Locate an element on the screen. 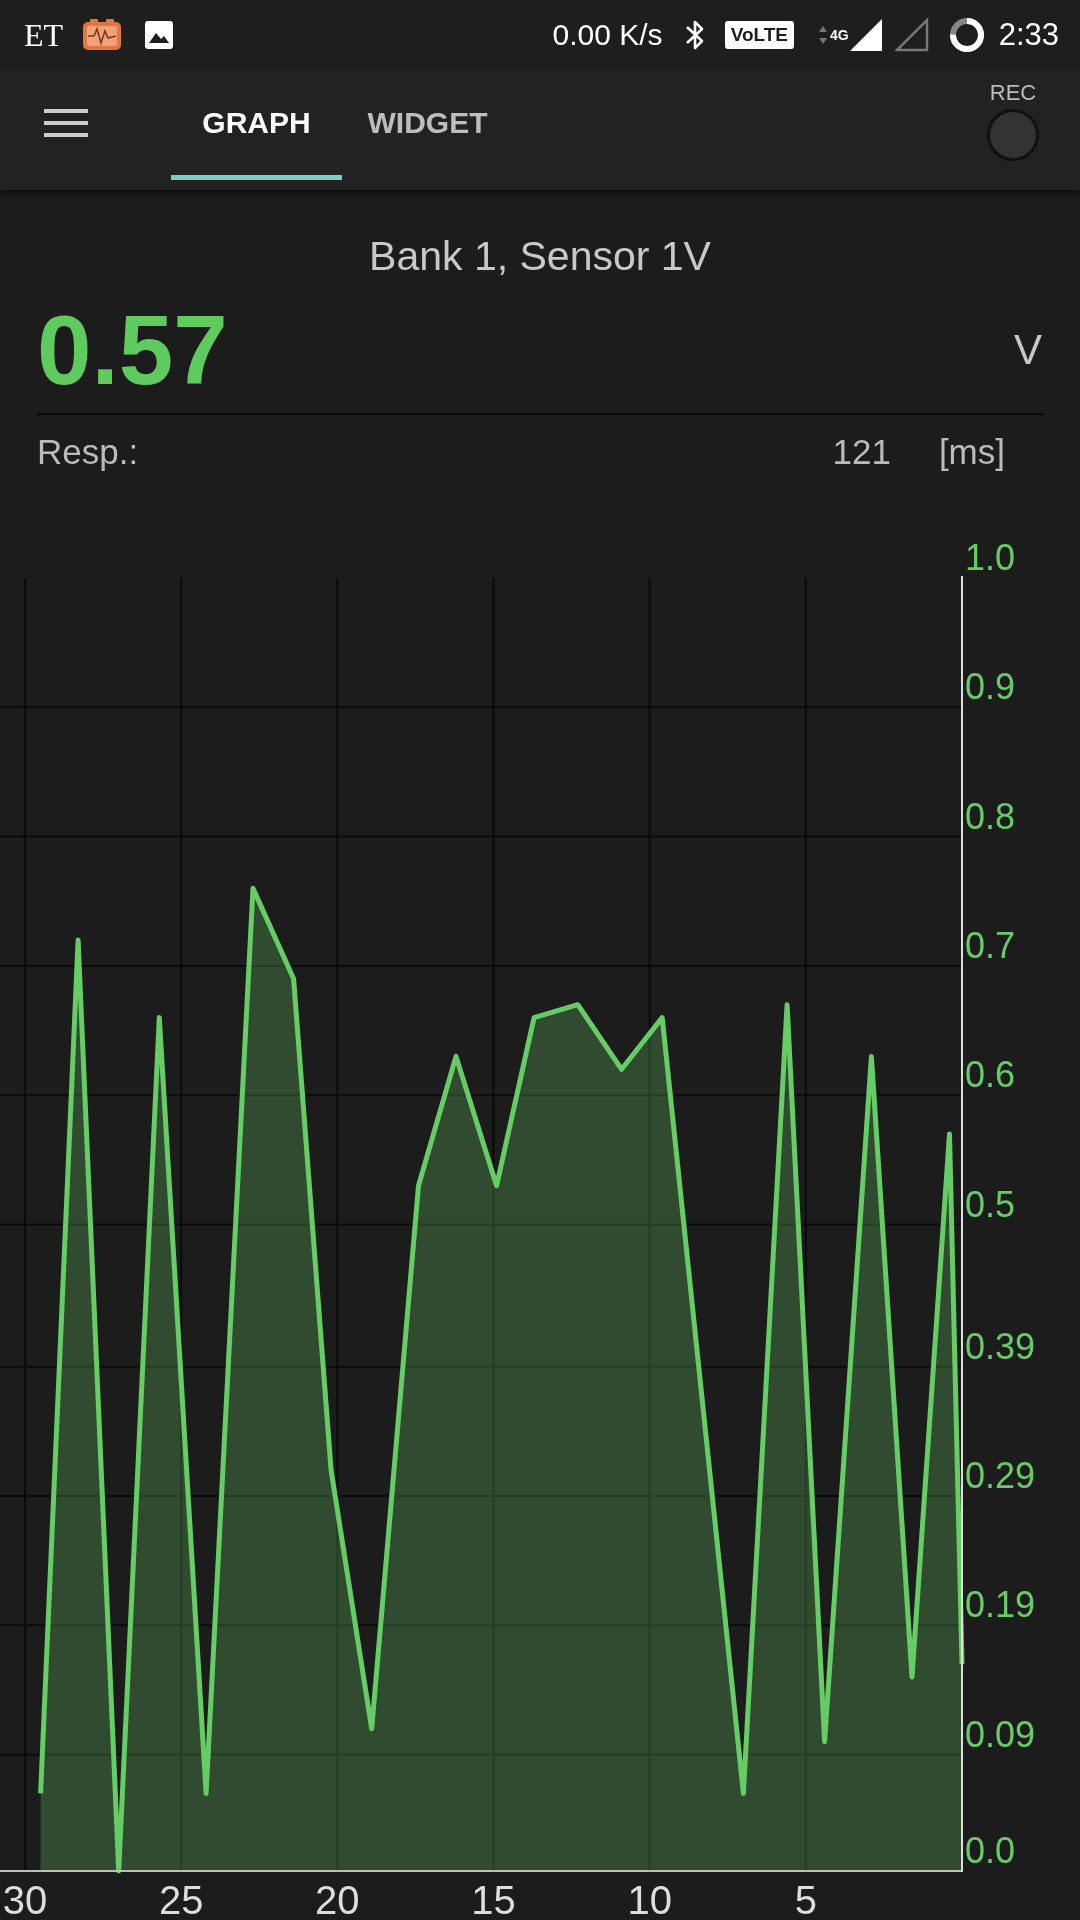 Image resolution: width=1080 pixels, height=1920 pixels. y-axis-label: 0.8 is located at coordinates (990, 816).